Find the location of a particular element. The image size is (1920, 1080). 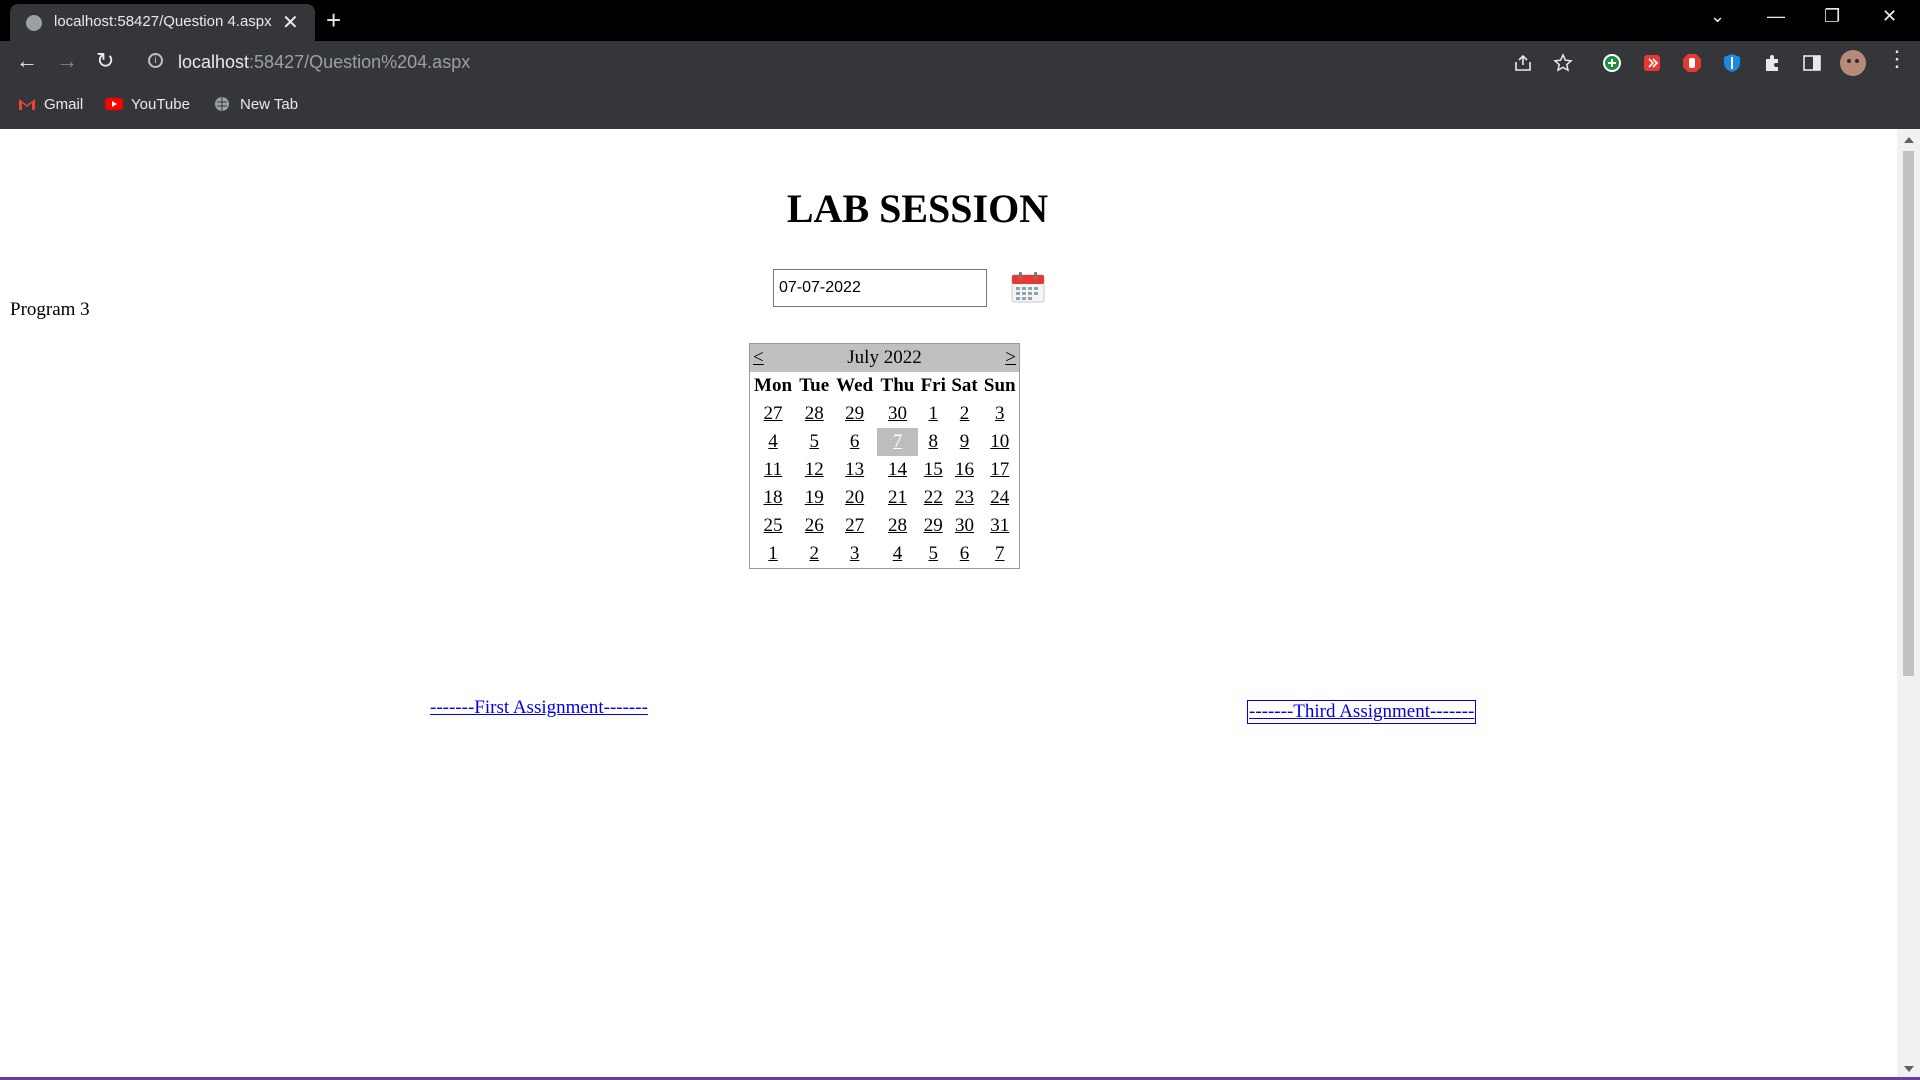

forward-button: → is located at coordinates (67, 61).